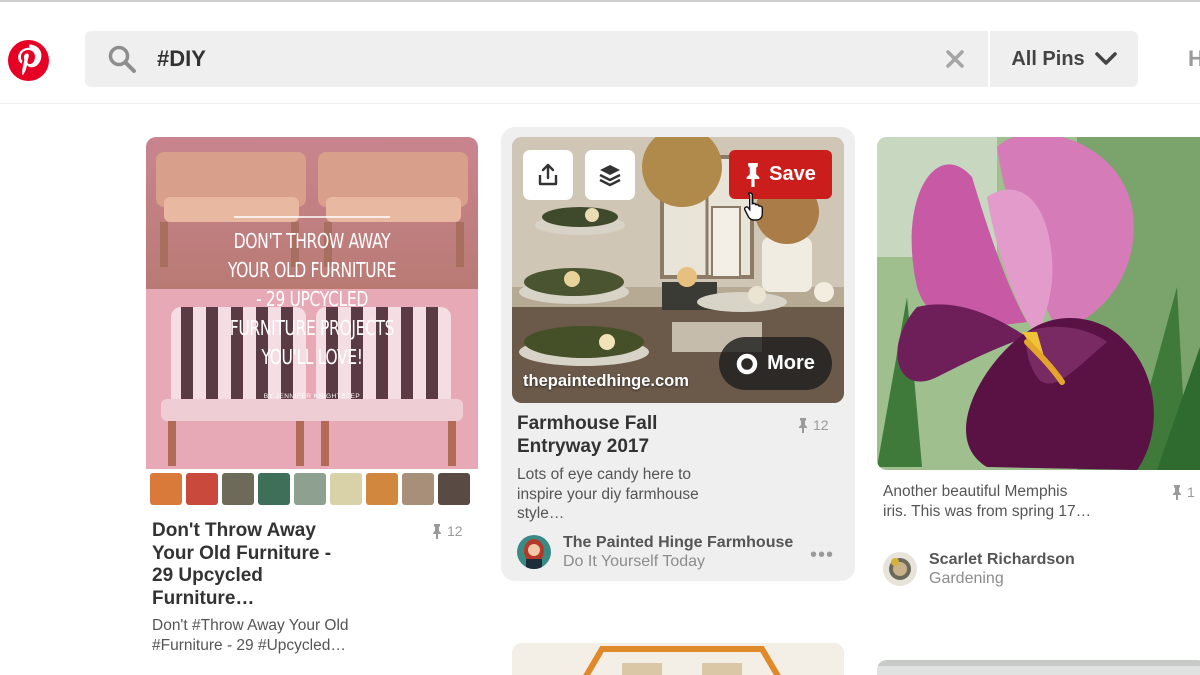 This screenshot has height=675, width=1200. Describe the element at coordinates (792, 174) in the screenshot. I see `save-label: Save` at that location.